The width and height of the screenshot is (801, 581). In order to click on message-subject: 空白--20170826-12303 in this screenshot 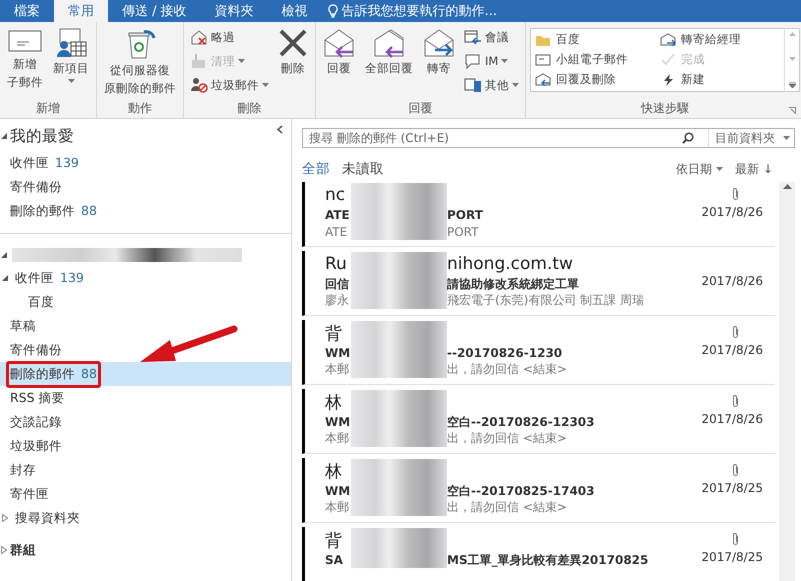, I will do `click(520, 422)`.